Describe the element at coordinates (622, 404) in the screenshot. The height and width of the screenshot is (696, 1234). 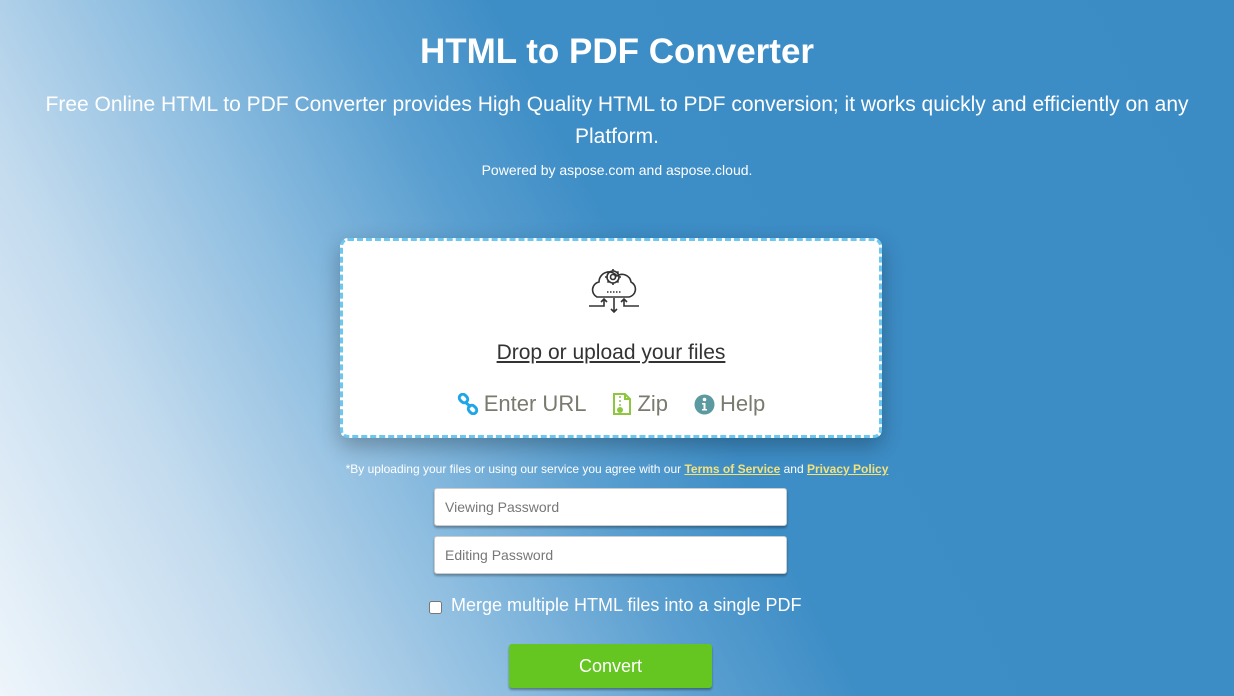
I see `zip-file-icon` at that location.